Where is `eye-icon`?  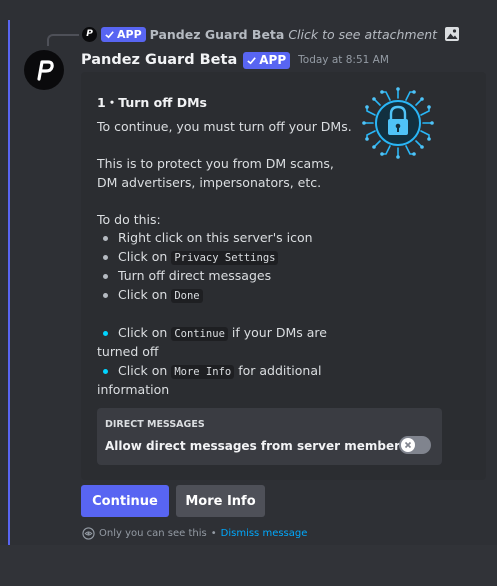 eye-icon is located at coordinates (88, 533).